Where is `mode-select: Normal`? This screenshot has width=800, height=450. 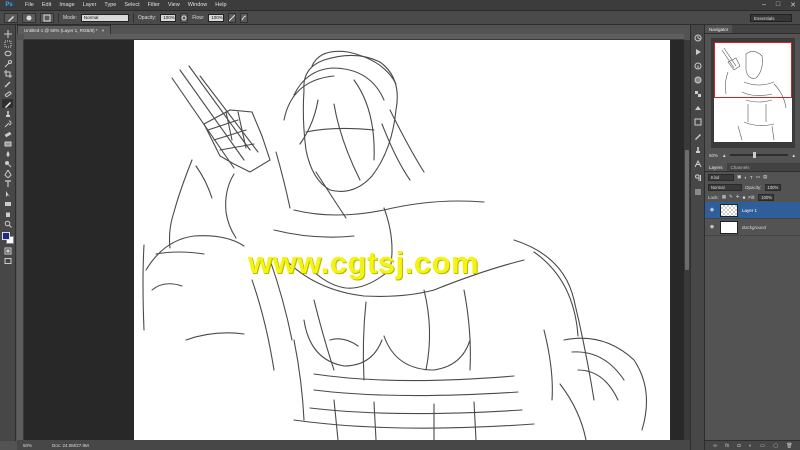
mode-select: Normal is located at coordinates (104, 17).